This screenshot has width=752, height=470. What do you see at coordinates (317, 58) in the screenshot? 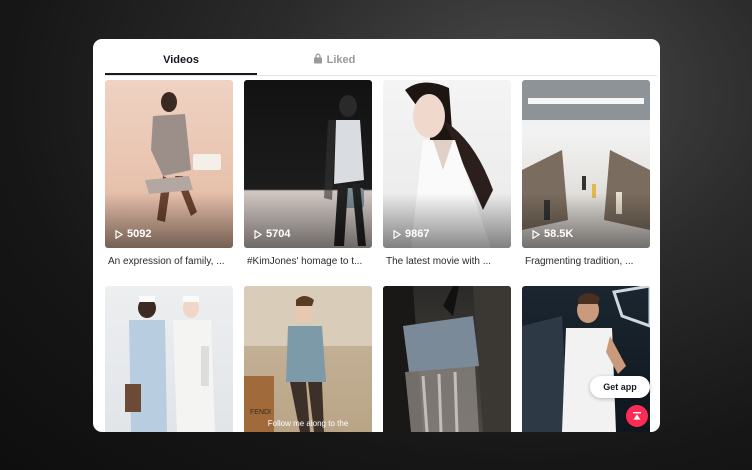
I see `lock-icon` at bounding box center [317, 58].